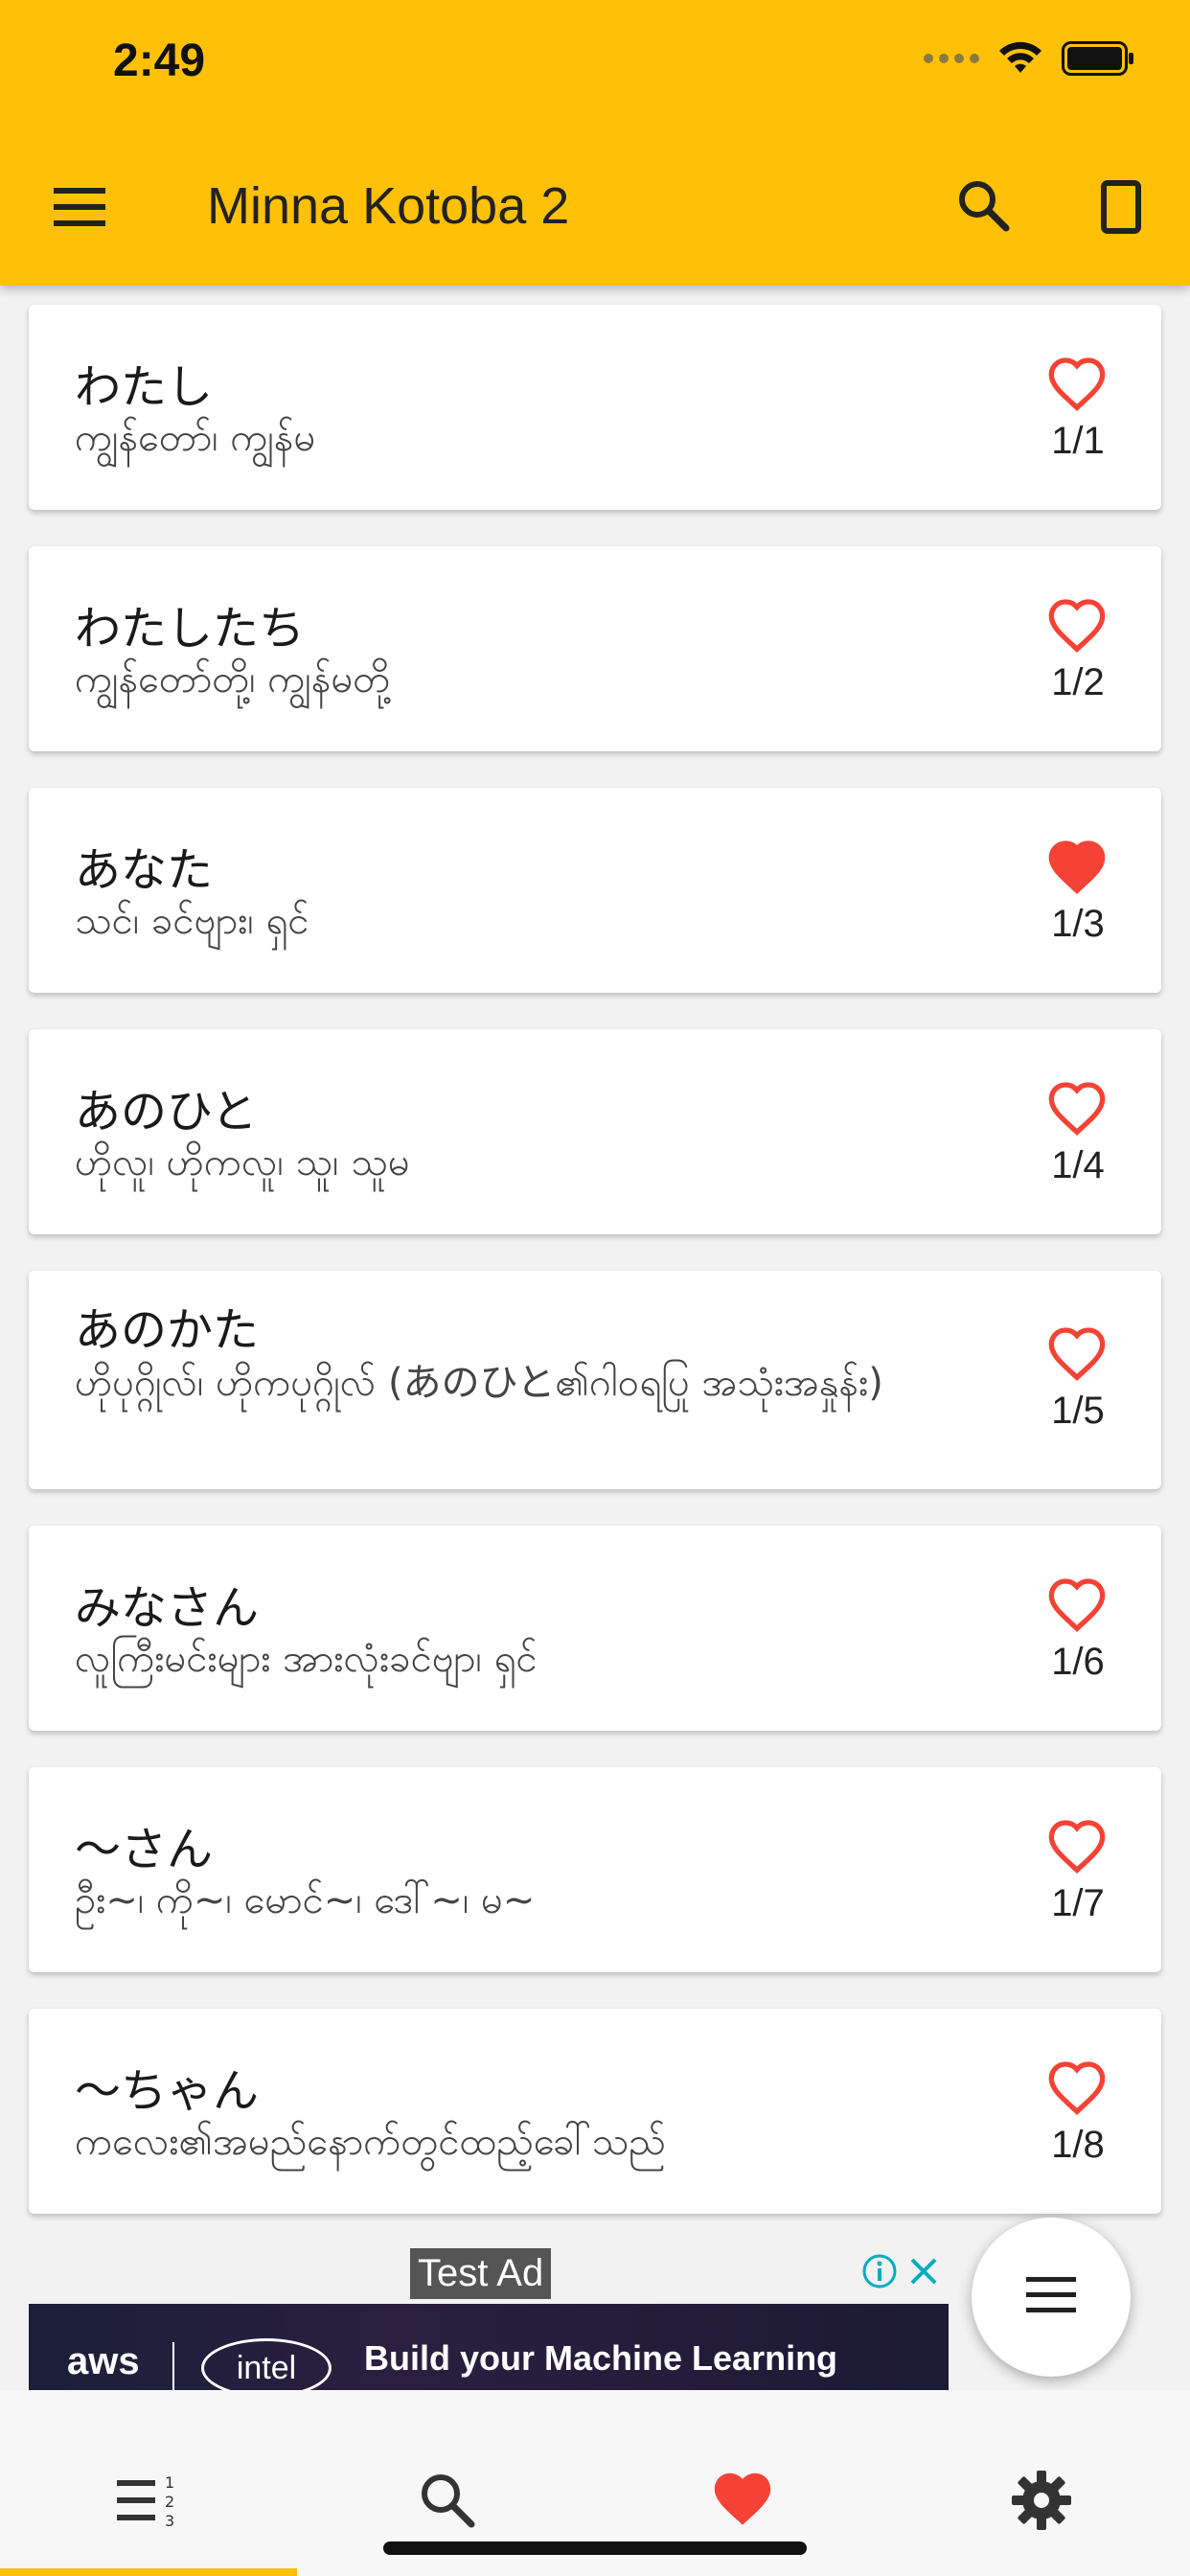  I want to click on nav-settings, so click(1041, 2500).